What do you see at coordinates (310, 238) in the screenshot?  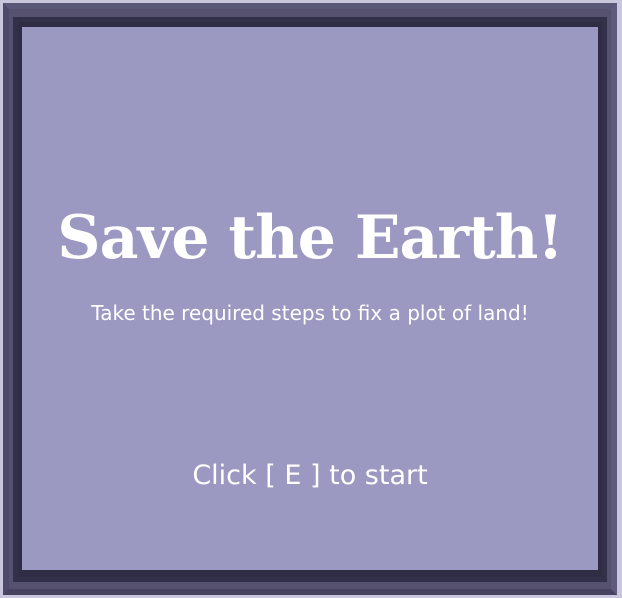 I see `game-title: Save the Earth!` at bounding box center [310, 238].